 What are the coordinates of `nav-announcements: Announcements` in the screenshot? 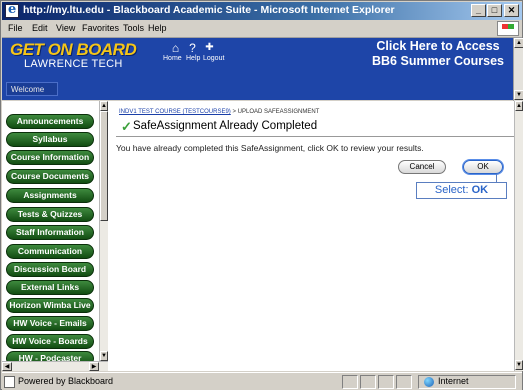 It's located at (50, 121).